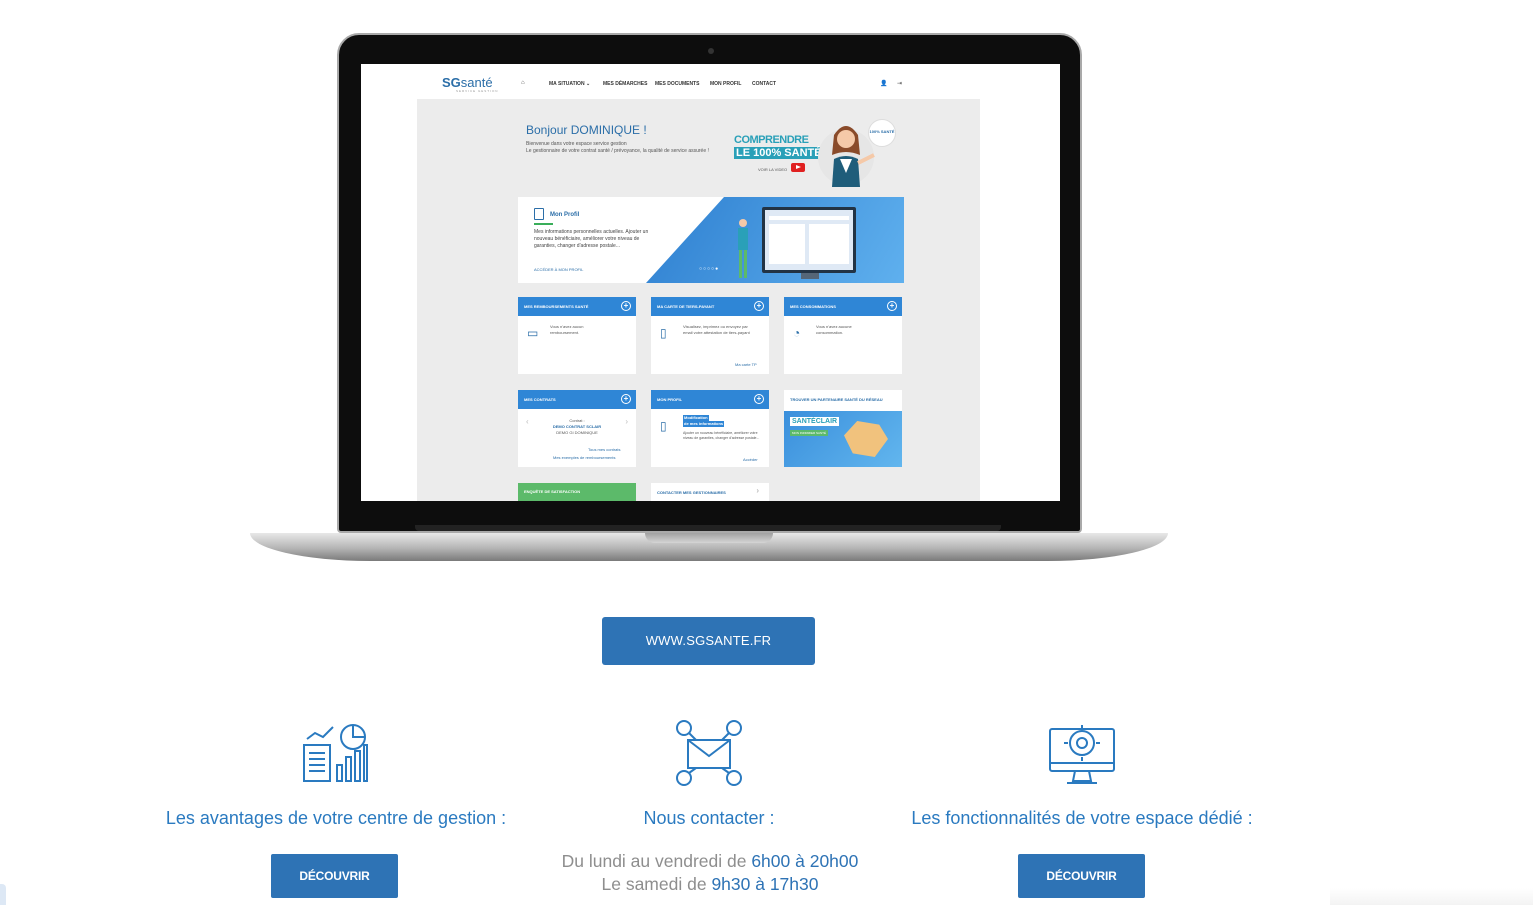  What do you see at coordinates (3, 894) in the screenshot?
I see `scroll-edge-left` at bounding box center [3, 894].